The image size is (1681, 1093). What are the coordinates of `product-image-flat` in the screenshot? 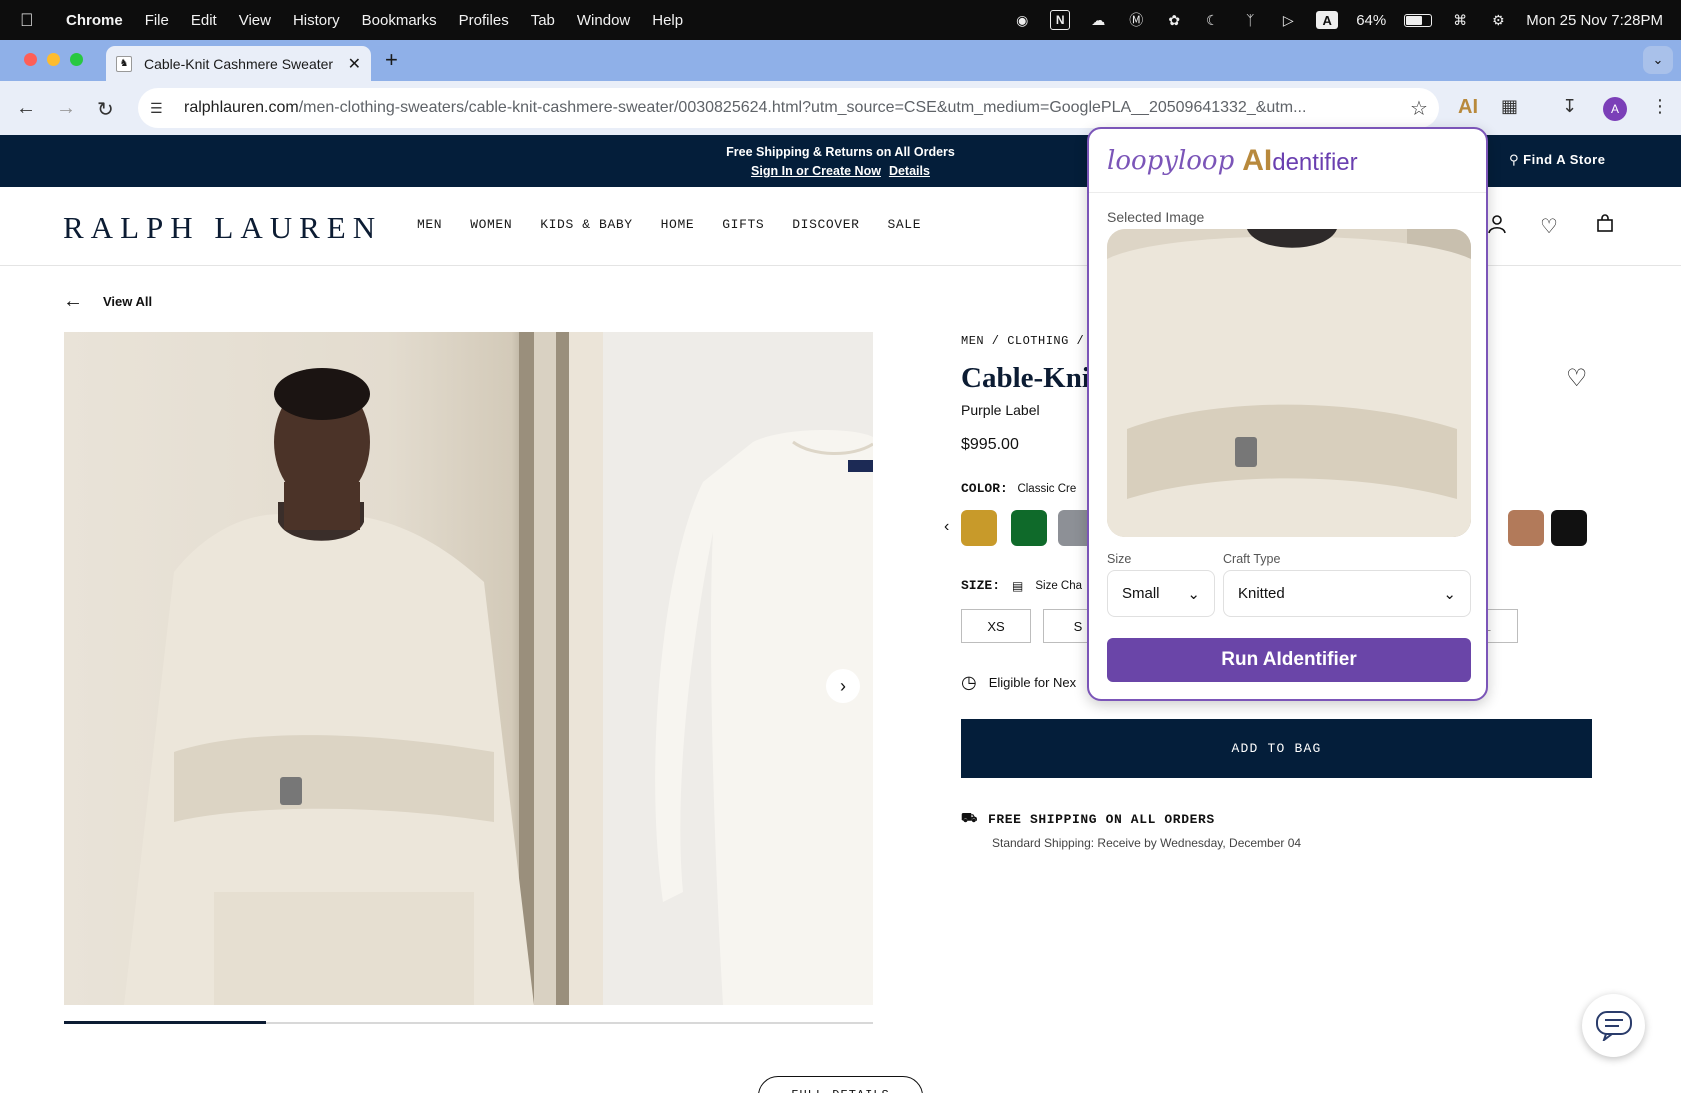 It's located at (738, 668).